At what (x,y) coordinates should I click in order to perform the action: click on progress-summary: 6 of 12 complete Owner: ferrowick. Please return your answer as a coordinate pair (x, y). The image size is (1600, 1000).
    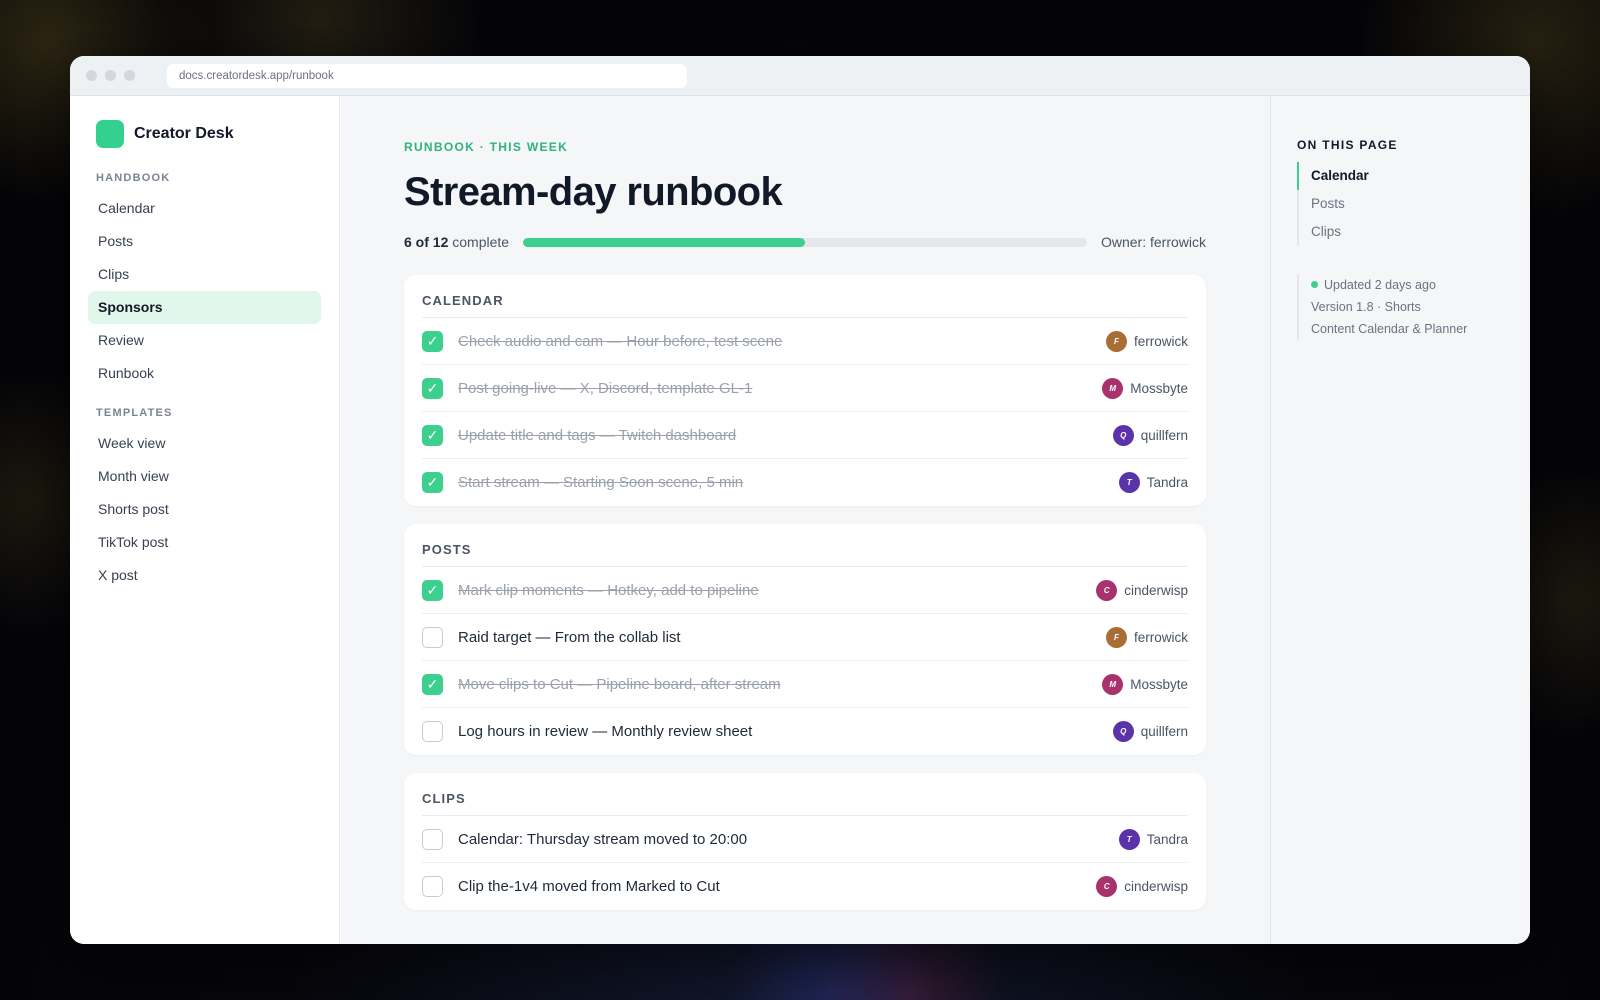
    Looking at the image, I should click on (805, 242).